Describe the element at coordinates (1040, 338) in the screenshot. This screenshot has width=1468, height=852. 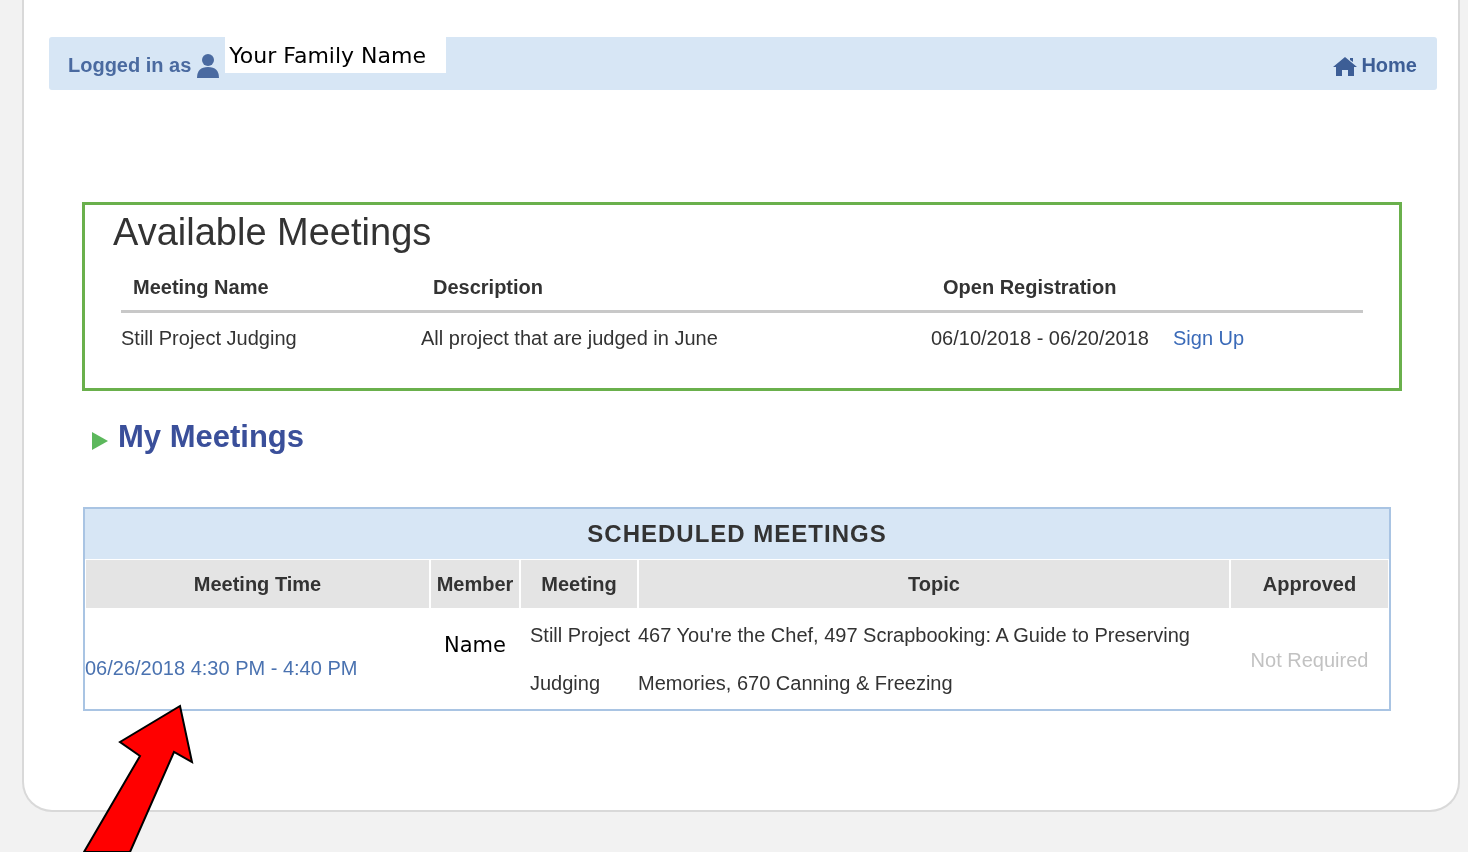
I see `table-cell: 06/10/2018 - 06/20/2018` at that location.